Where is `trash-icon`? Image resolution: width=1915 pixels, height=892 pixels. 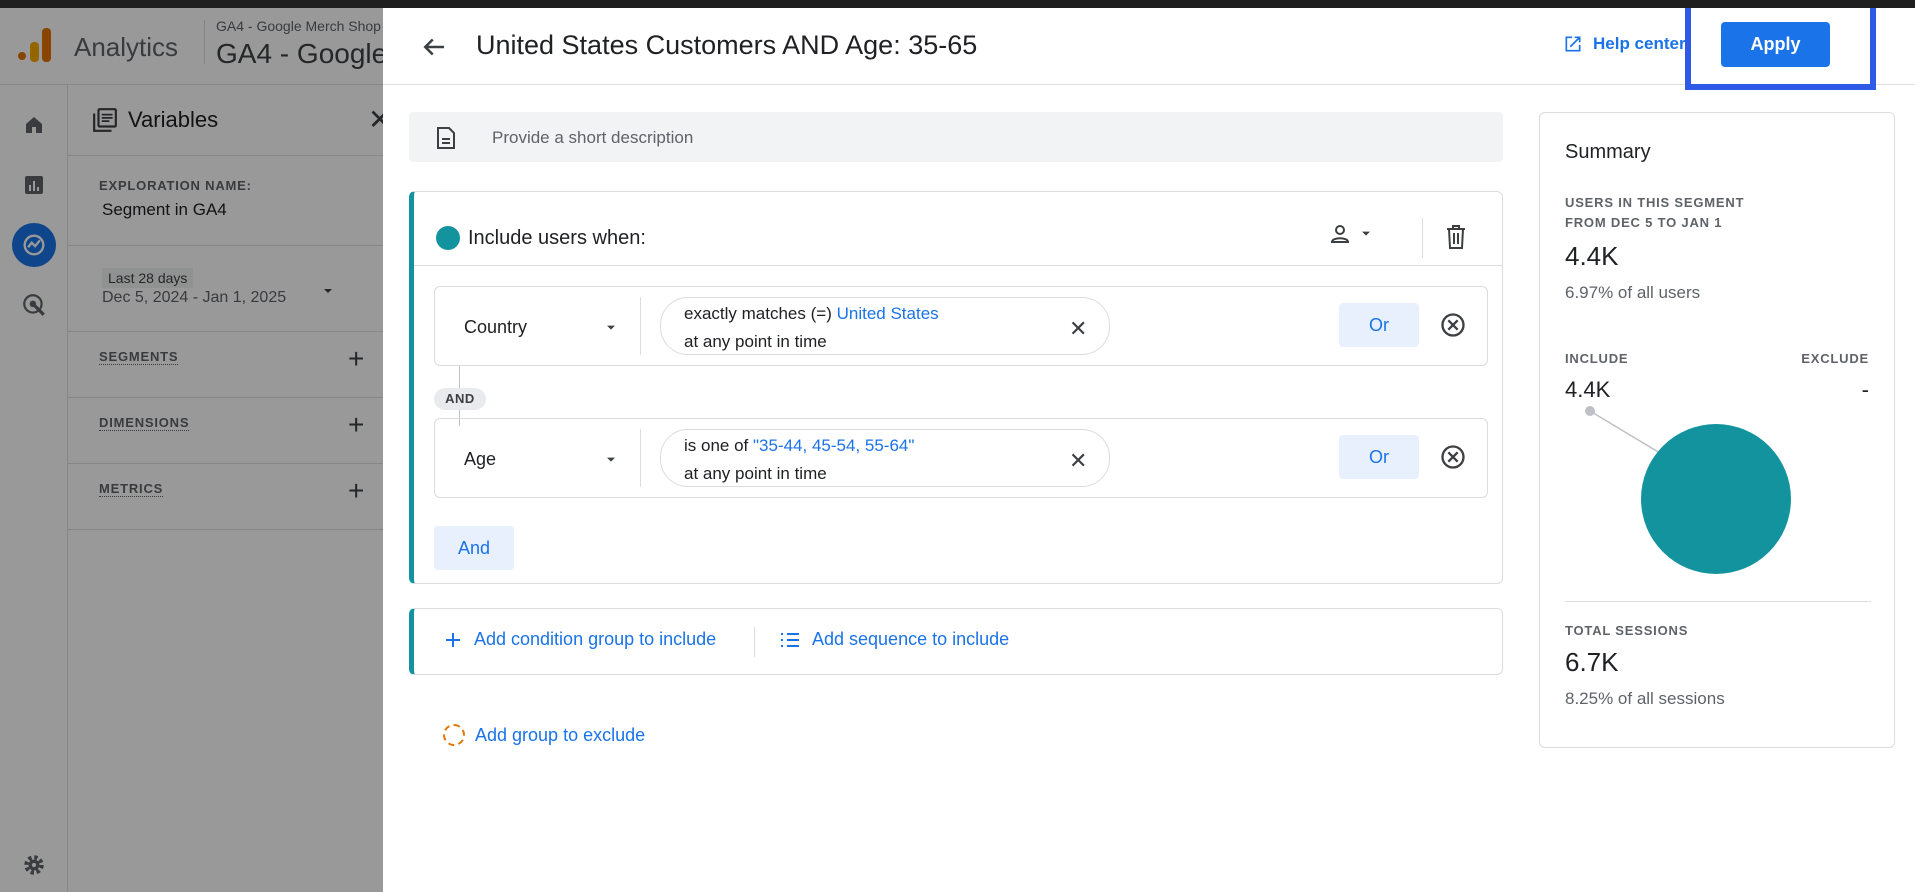
trash-icon is located at coordinates (1456, 239).